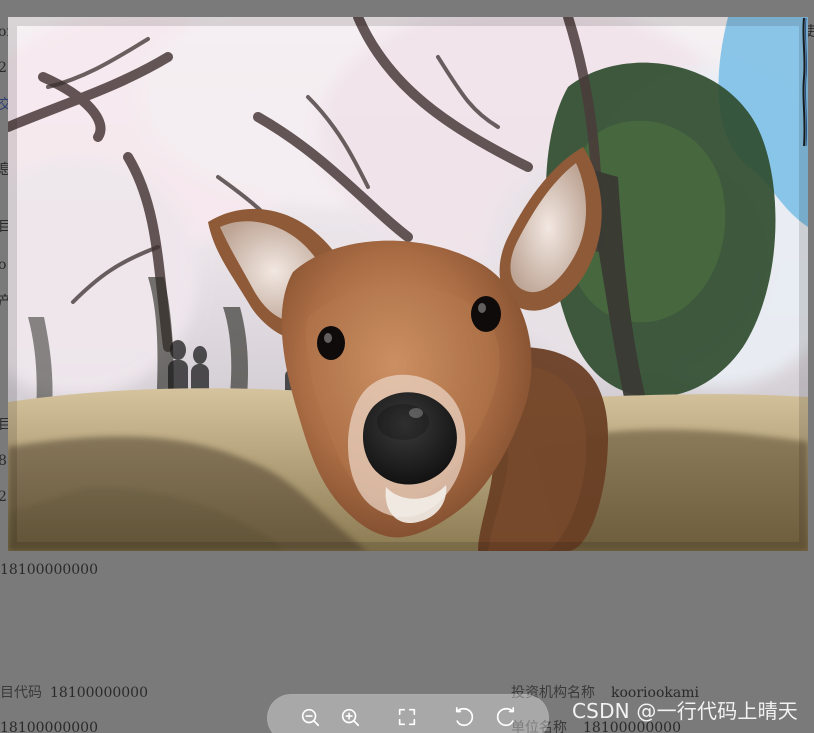 The image size is (814, 733). I want to click on fullscreen-icon, so click(407, 717).